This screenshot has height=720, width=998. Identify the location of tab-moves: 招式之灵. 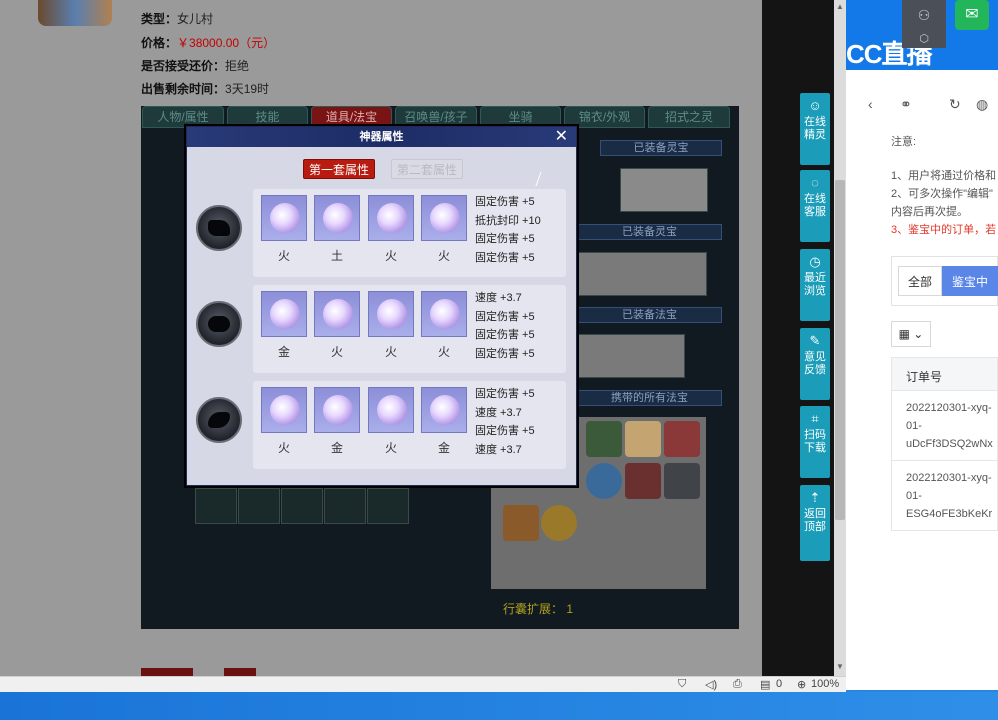
(689, 117).